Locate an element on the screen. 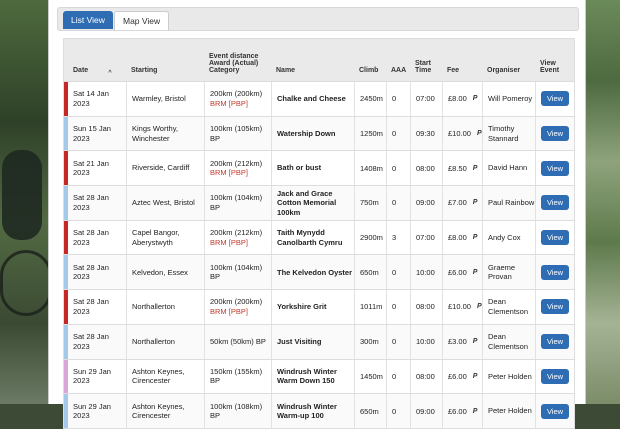 The width and height of the screenshot is (620, 429). organiser-cell: Timothy Stannard is located at coordinates (508, 133).